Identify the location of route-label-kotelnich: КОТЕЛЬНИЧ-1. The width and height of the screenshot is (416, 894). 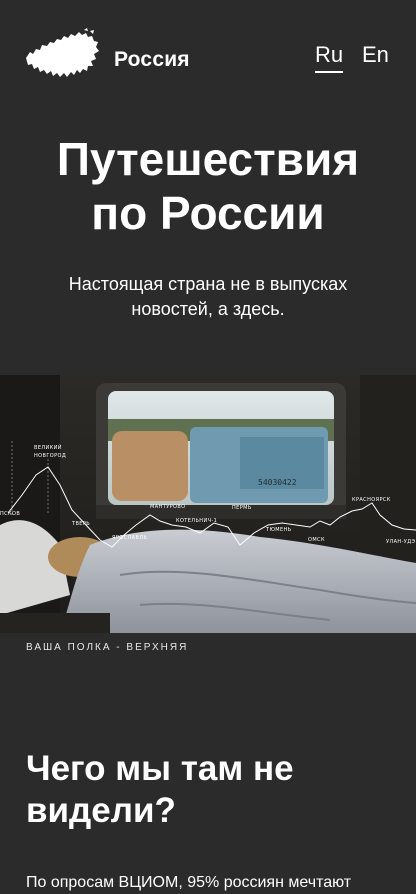
(196, 521).